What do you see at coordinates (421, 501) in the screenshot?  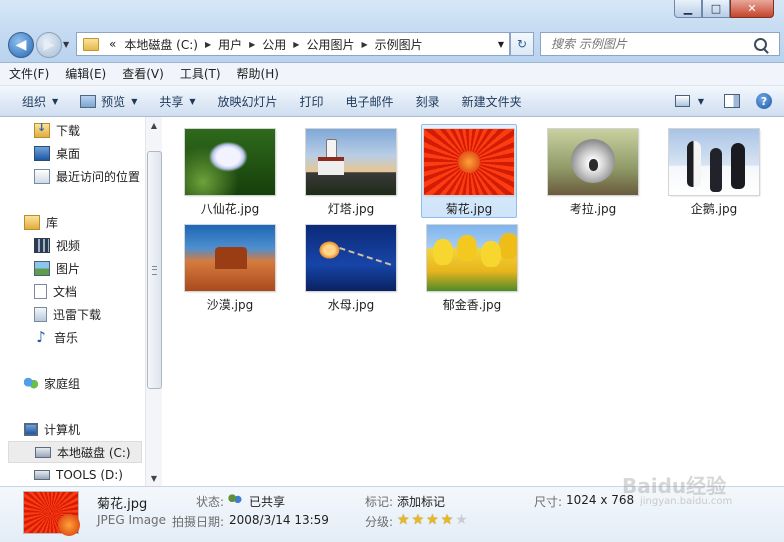 I see `add-tags-field: 添加标记` at bounding box center [421, 501].